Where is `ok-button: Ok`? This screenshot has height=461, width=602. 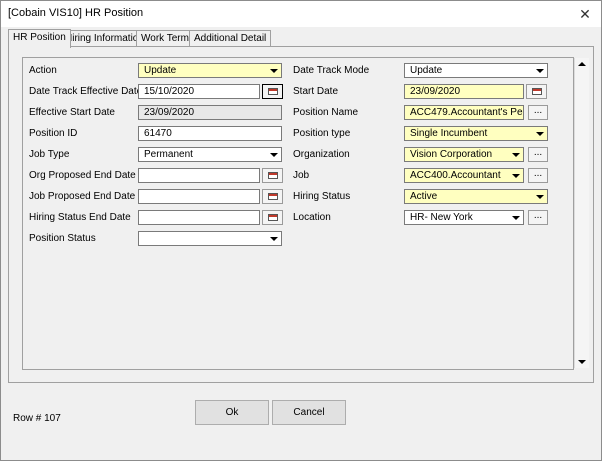 ok-button: Ok is located at coordinates (232, 412).